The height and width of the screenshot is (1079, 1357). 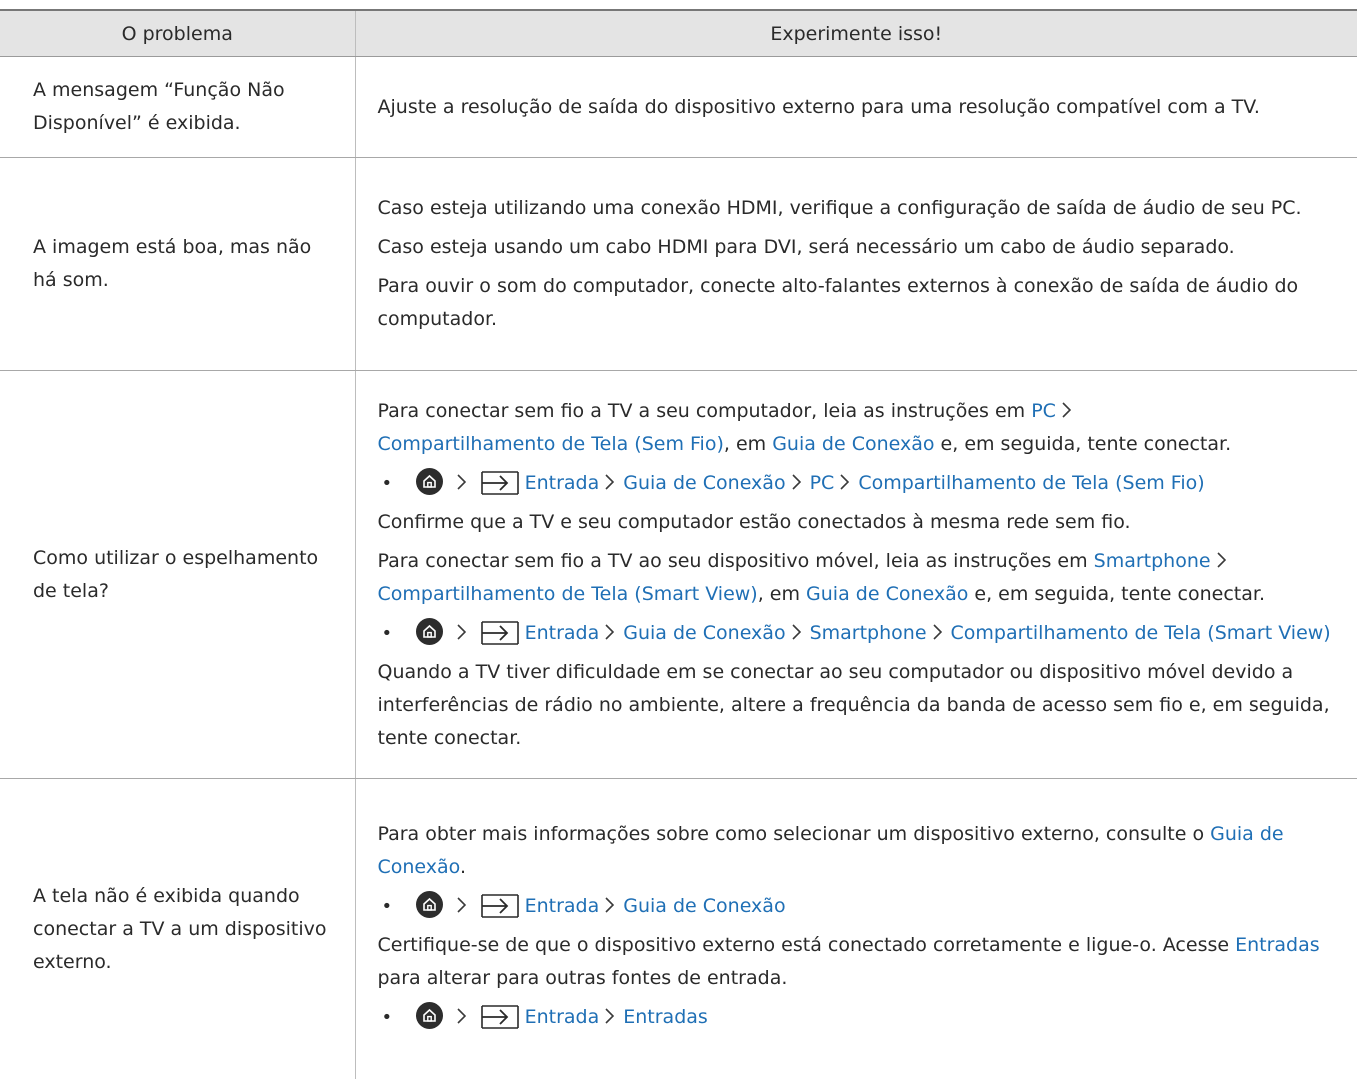 What do you see at coordinates (665, 1017) in the screenshot?
I see `path-item: Entradas` at bounding box center [665, 1017].